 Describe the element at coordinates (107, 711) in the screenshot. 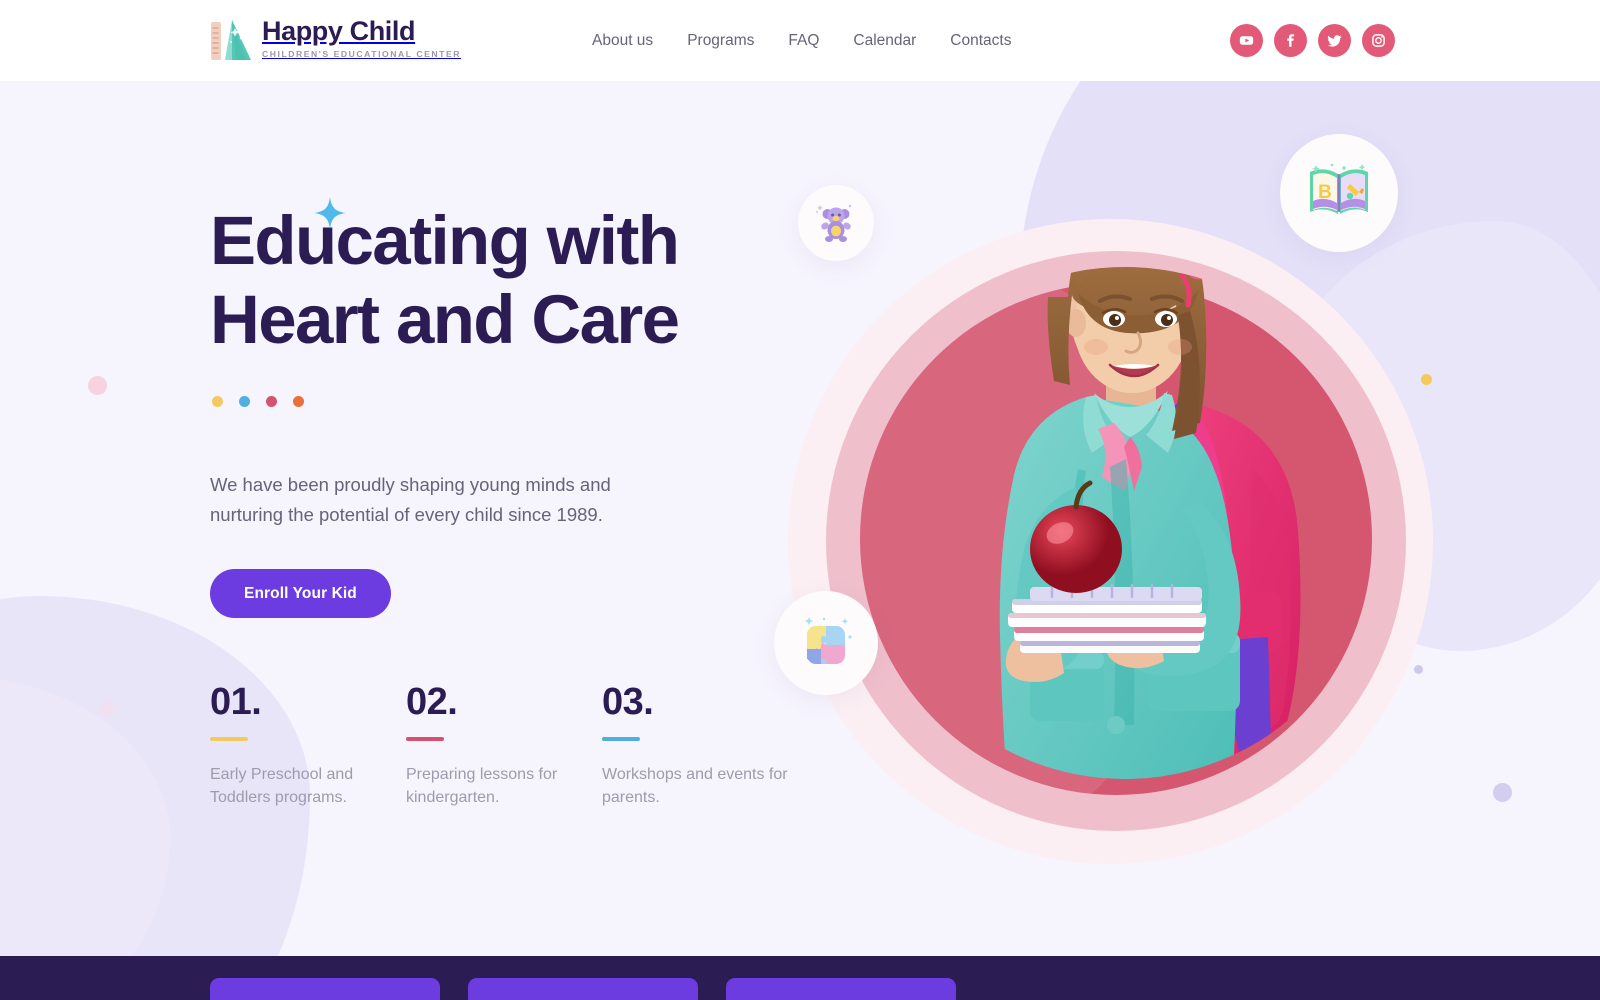

I see `deco-star-pink` at that location.